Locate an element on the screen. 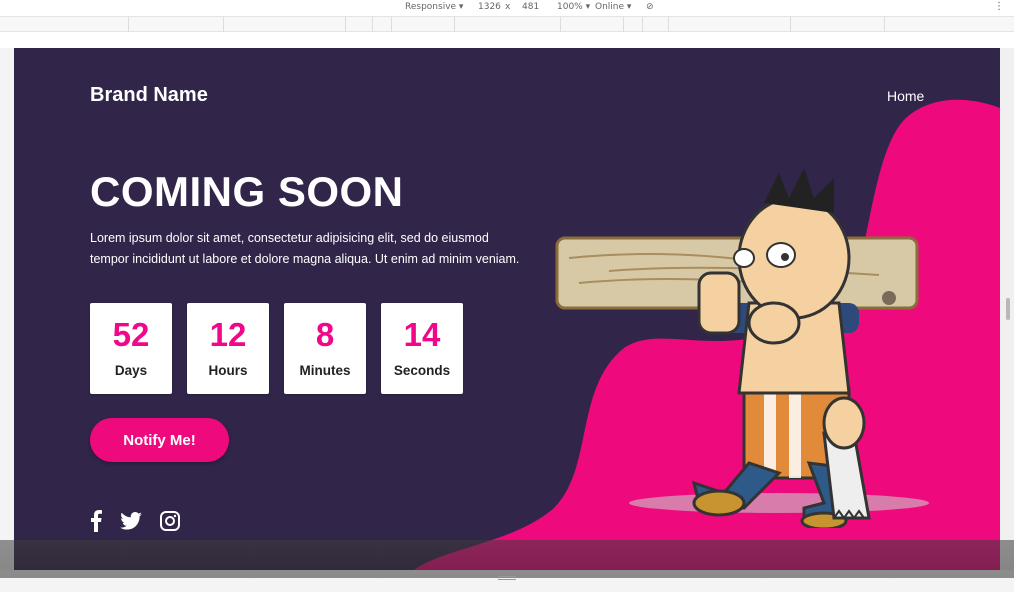  countdown-value: 12 is located at coordinates (228, 334).